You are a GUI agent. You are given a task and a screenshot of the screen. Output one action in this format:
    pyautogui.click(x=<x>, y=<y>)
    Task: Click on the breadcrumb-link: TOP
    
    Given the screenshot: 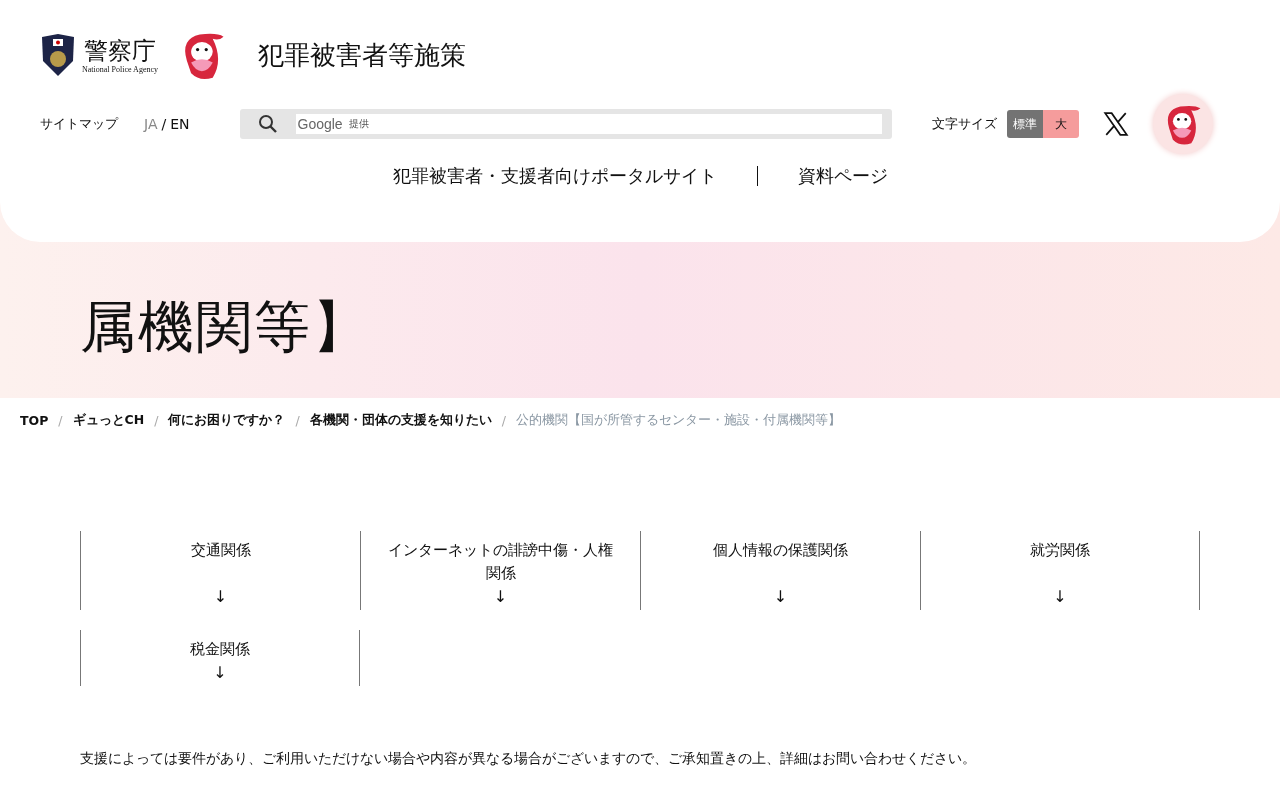 What is the action you would take?
    pyautogui.click(x=34, y=420)
    